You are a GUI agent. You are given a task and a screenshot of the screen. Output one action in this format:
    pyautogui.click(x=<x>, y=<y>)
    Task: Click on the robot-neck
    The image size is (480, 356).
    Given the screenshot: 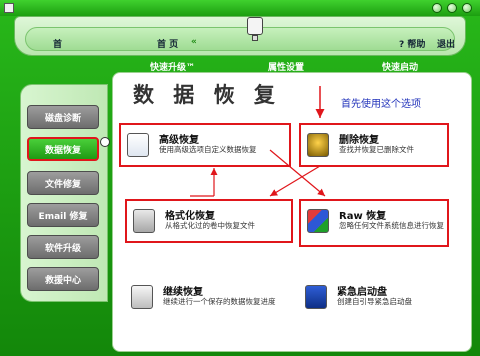 What is the action you would take?
    pyautogui.click(x=255, y=38)
    